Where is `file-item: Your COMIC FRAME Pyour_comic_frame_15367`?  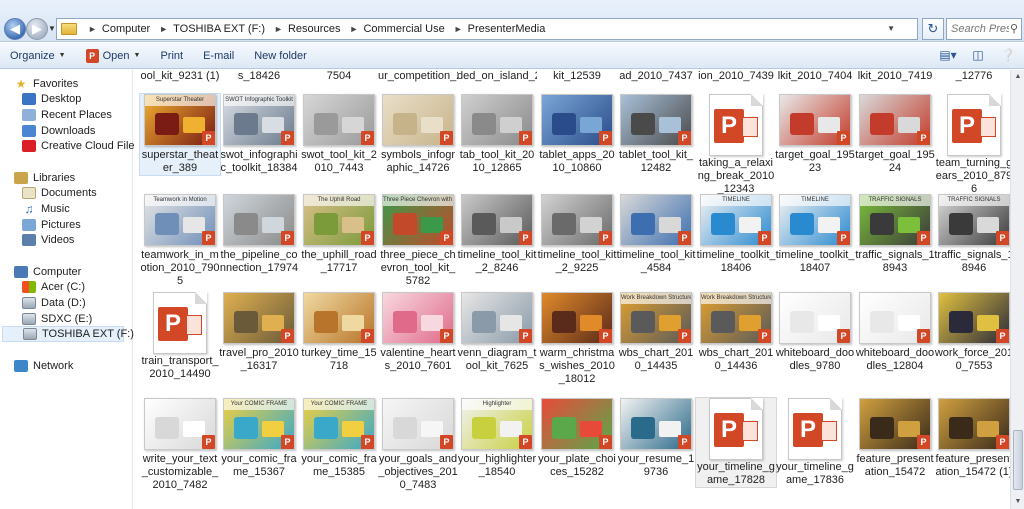 file-item: Your COMIC FRAME Pyour_comic_frame_15367 is located at coordinates (259, 438).